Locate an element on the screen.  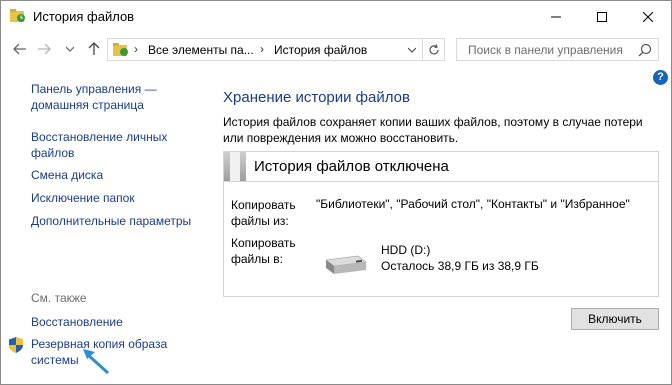
change-drive-link: Смена диска is located at coordinates (67, 175).